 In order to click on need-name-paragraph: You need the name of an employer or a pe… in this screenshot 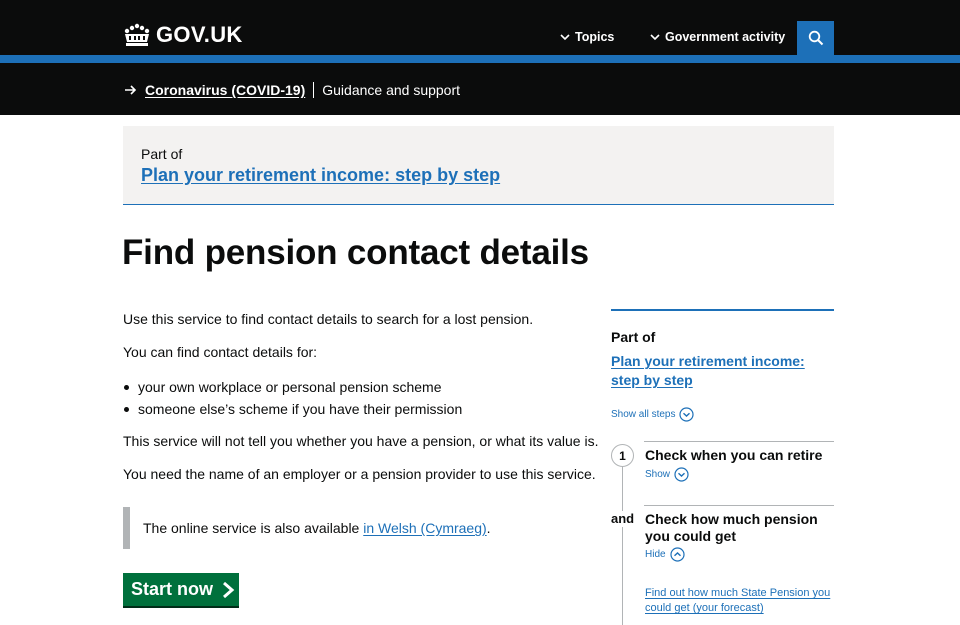, I will do `click(359, 474)`.